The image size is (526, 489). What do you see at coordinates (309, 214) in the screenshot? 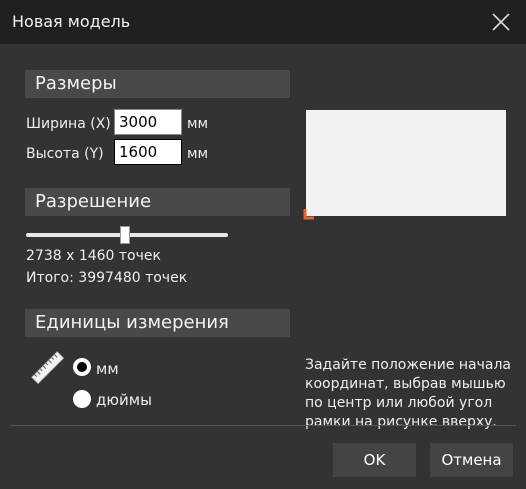
I see `origin-corner-icon` at bounding box center [309, 214].